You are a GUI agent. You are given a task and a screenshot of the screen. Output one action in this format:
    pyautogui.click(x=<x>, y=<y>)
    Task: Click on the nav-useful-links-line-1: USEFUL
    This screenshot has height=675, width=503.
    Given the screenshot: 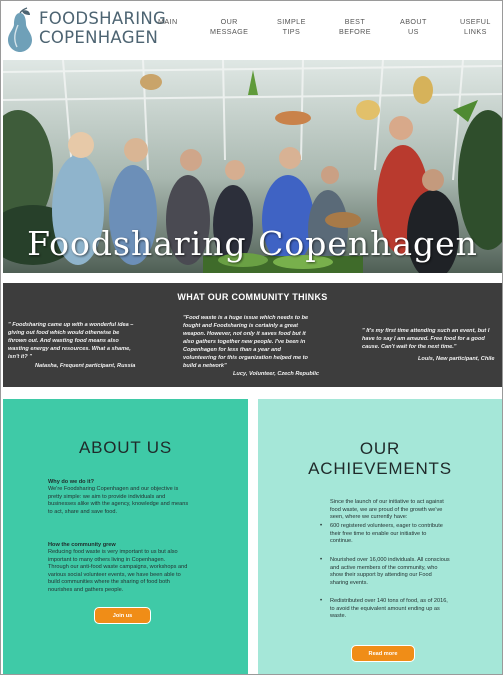 What is the action you would take?
    pyautogui.click(x=475, y=21)
    